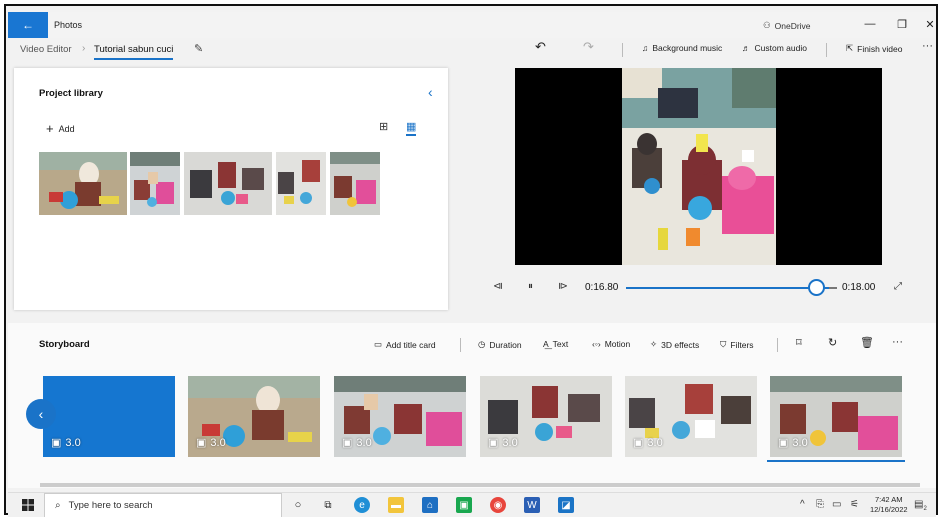 This screenshot has height=517, width=940. What do you see at coordinates (833, 288) in the screenshot?
I see `seek-bar-rest` at bounding box center [833, 288].